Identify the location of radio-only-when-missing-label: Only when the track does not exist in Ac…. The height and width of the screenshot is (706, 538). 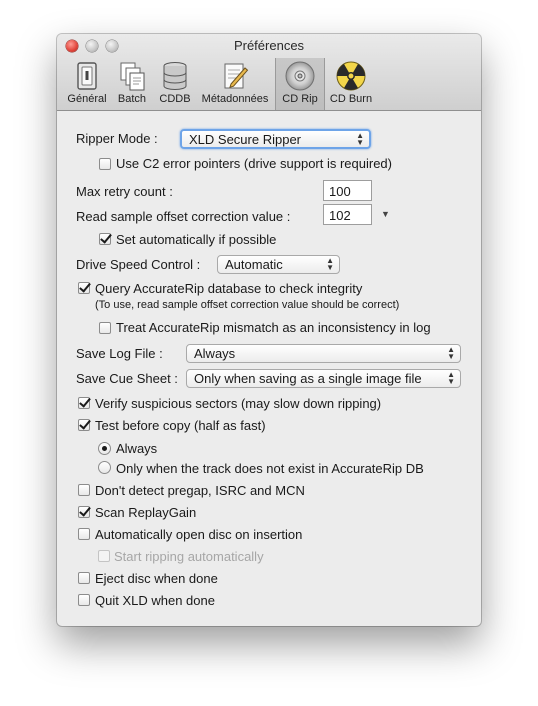
(270, 468).